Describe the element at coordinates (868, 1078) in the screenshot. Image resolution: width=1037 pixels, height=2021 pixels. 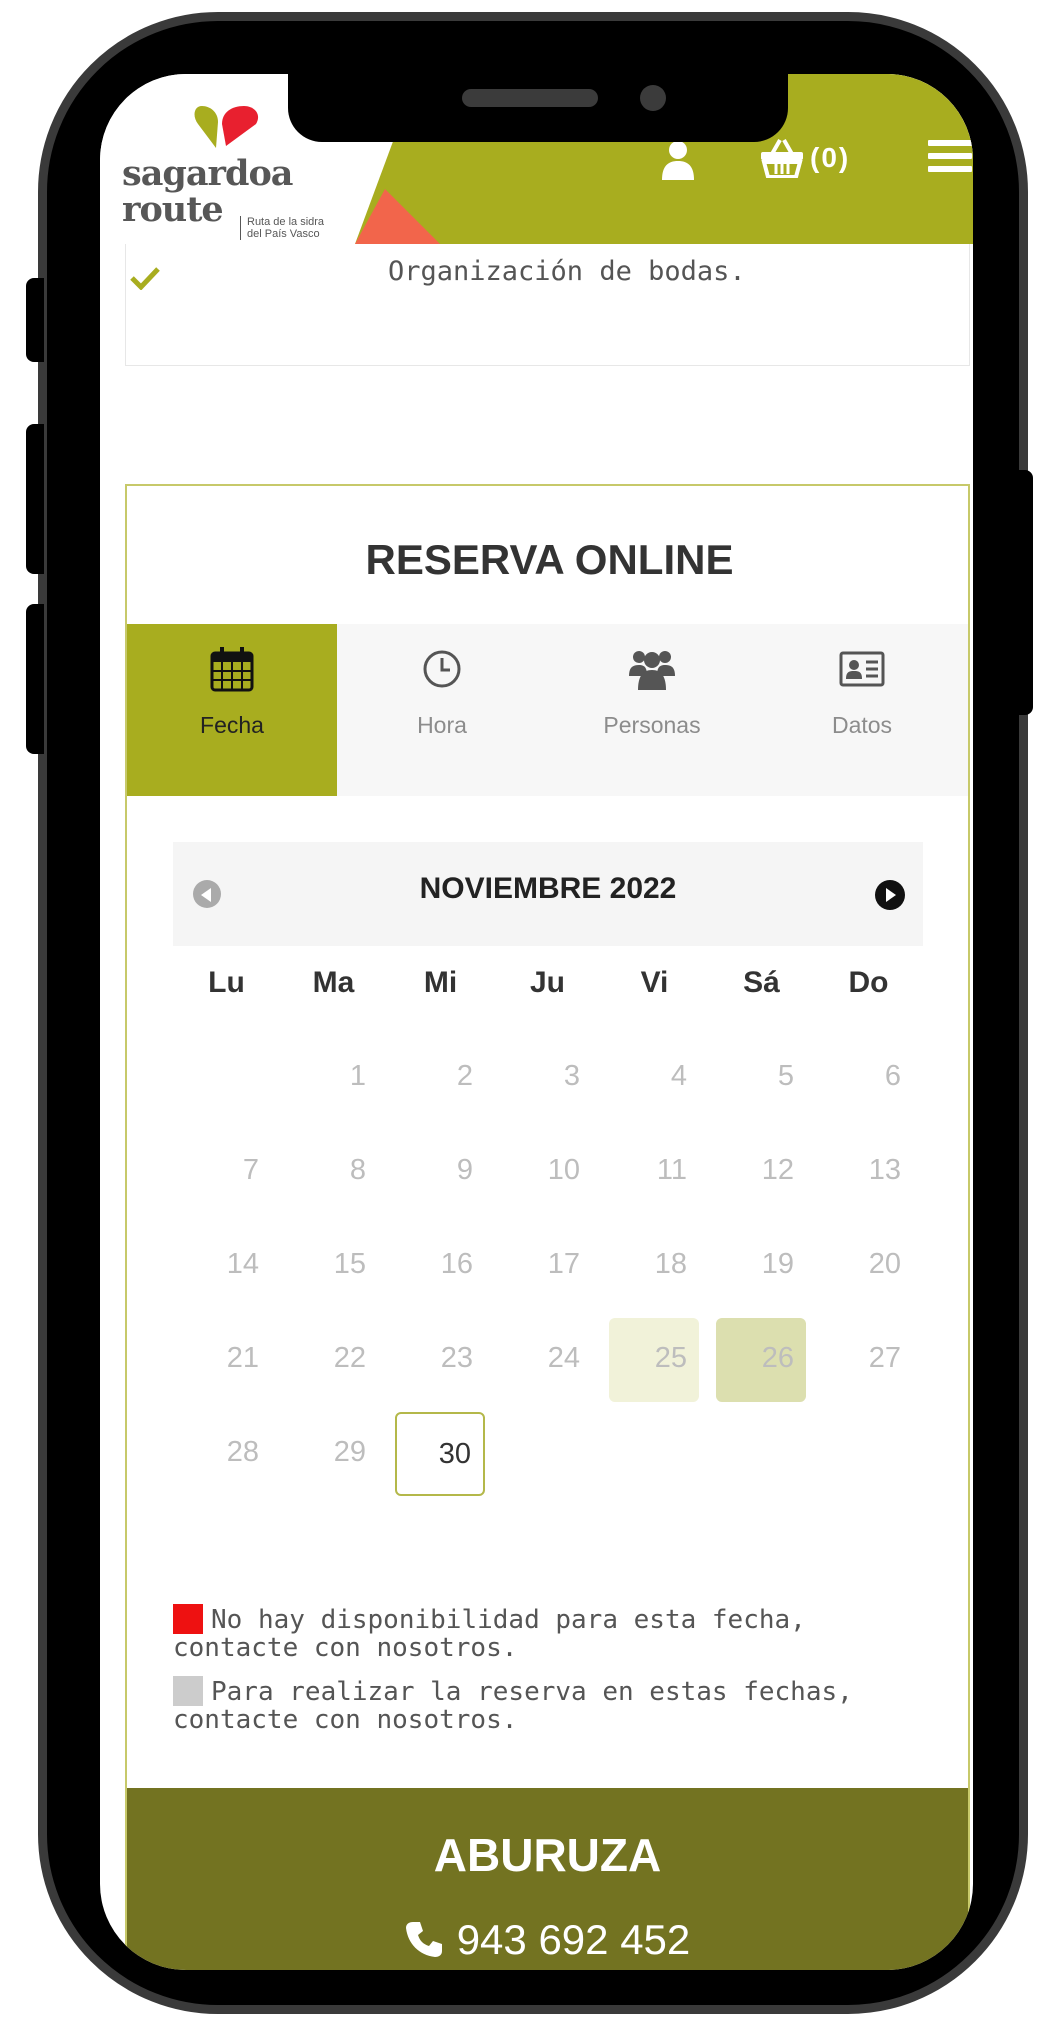
I see `calendar-day: 6` at that location.